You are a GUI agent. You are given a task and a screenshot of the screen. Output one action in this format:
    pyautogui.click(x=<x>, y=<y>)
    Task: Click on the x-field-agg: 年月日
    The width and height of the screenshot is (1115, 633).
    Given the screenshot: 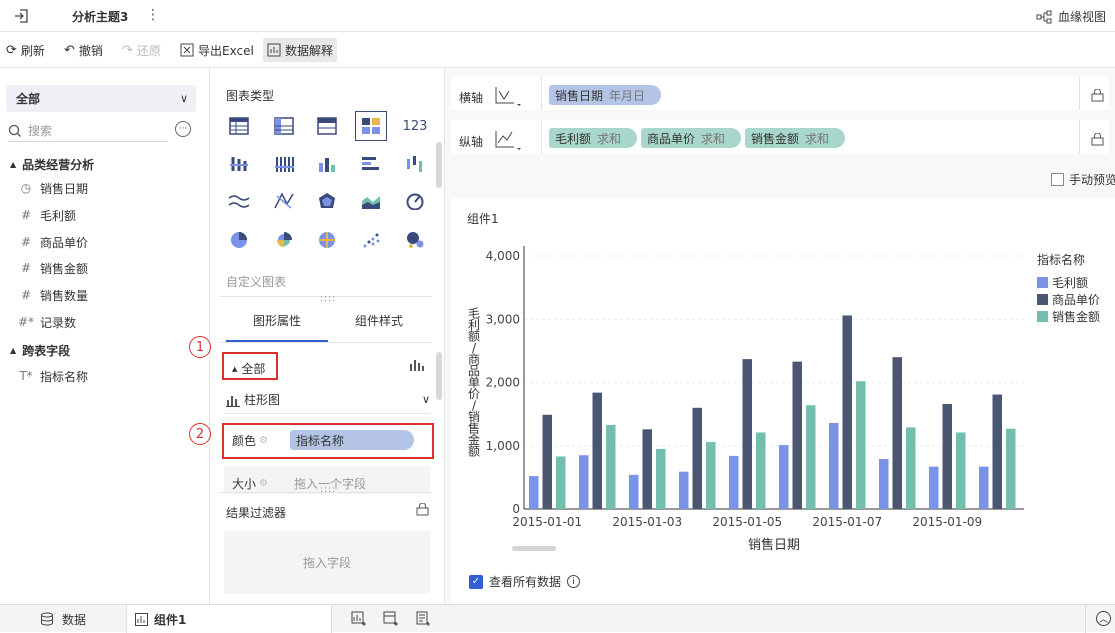 What is the action you would take?
    pyautogui.click(x=627, y=95)
    